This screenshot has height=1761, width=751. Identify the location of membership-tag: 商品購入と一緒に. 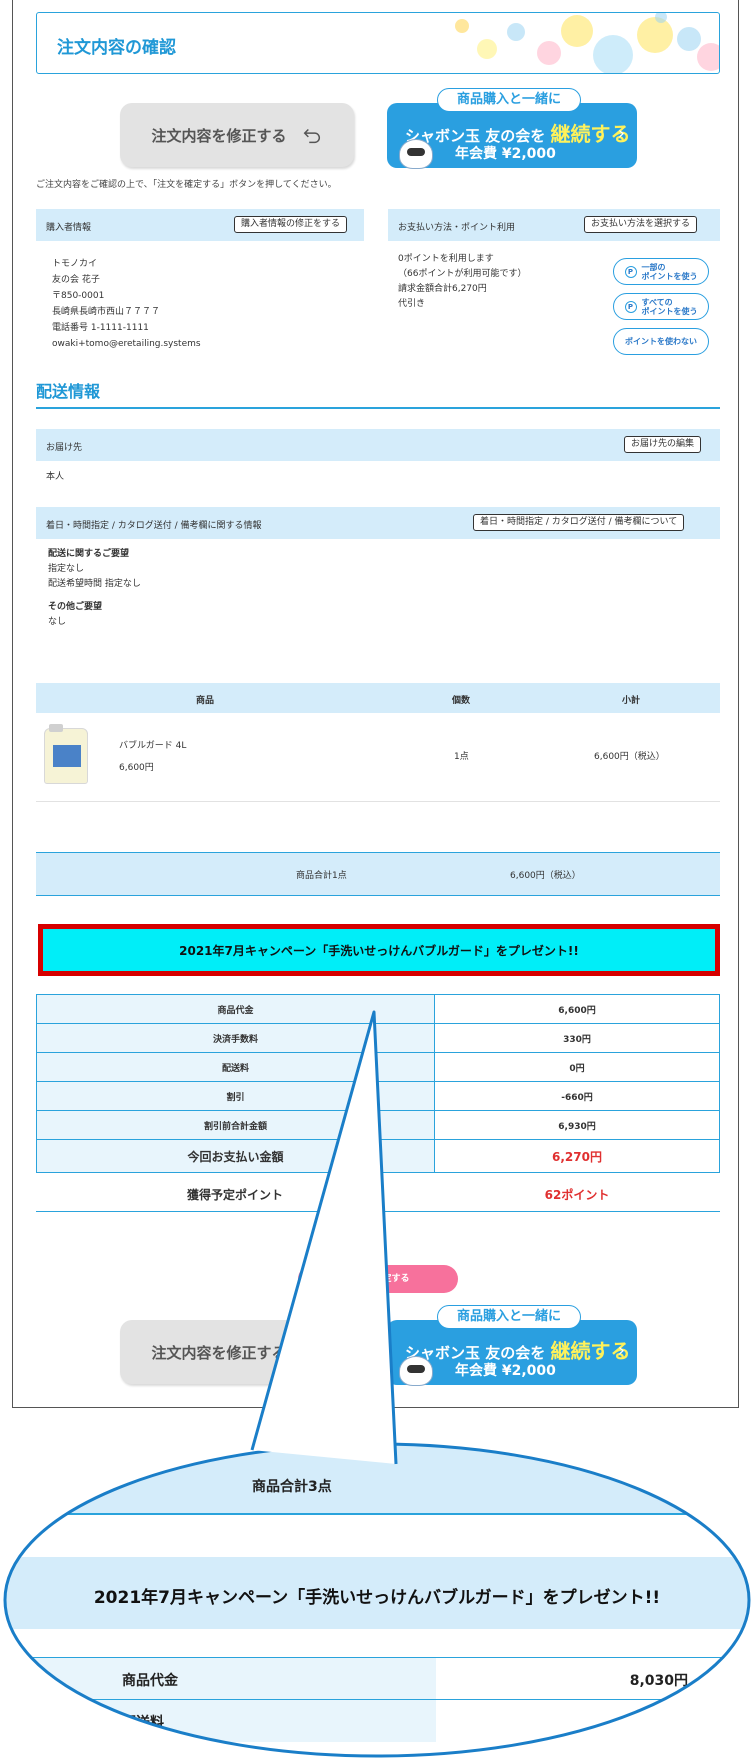
(509, 1320).